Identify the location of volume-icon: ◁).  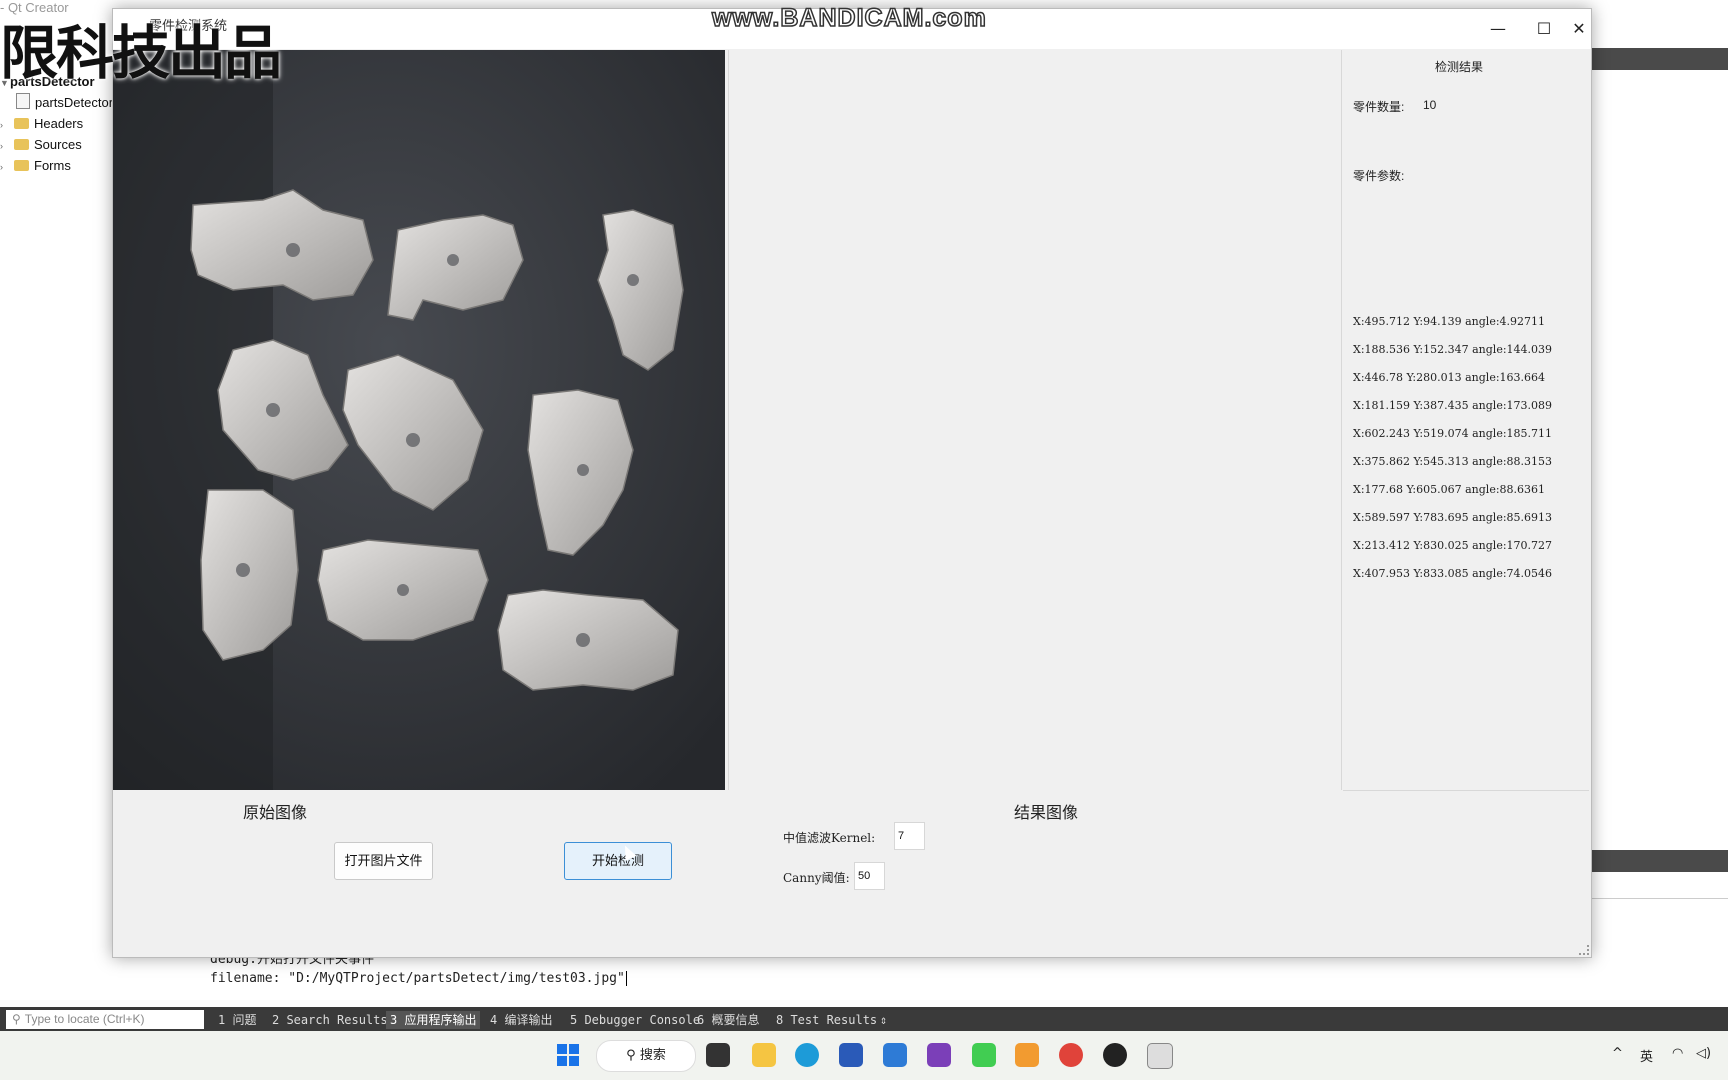
(1703, 1053).